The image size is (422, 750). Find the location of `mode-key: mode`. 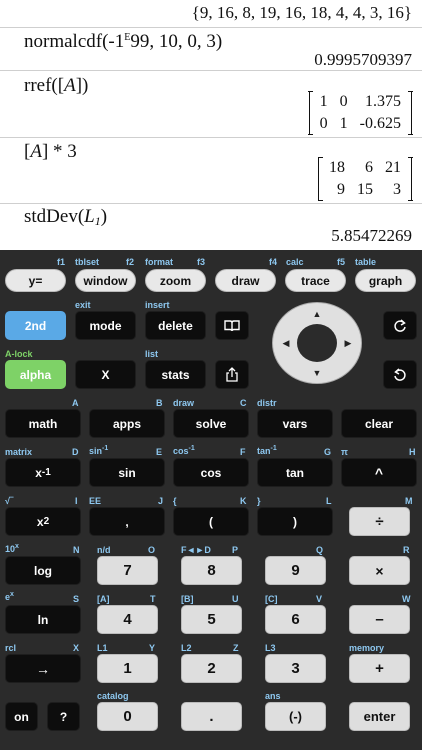

mode-key: mode is located at coordinates (105, 325).